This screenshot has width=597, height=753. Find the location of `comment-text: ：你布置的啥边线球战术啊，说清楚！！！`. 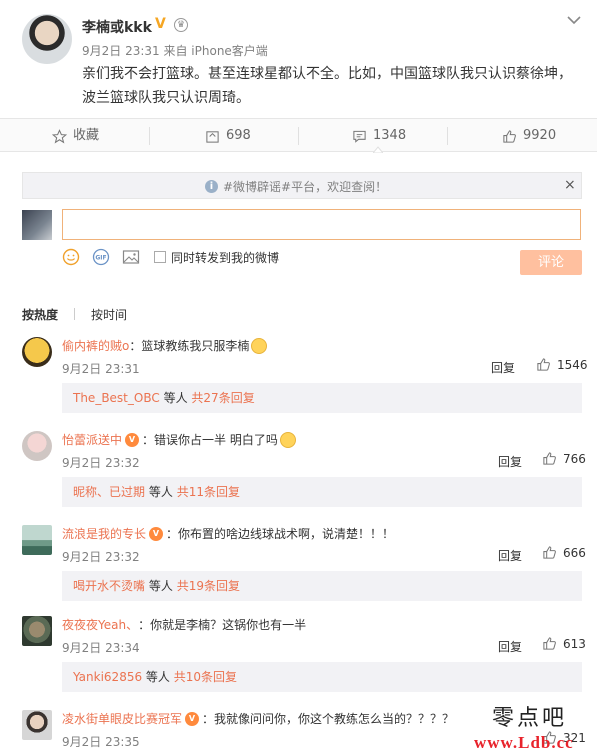

comment-text: ：你布置的啥边线球战术啊，说清楚！！！ is located at coordinates (280, 534).